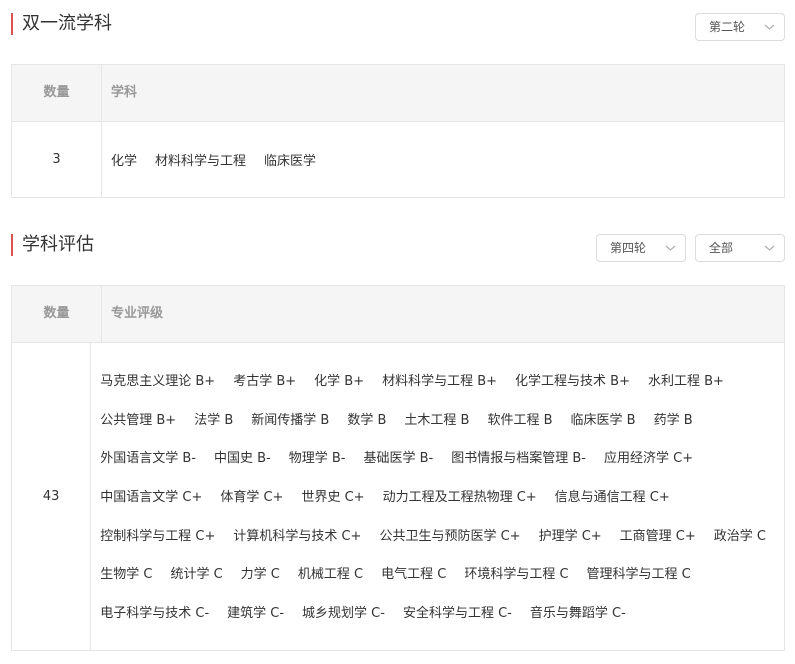 The width and height of the screenshot is (795, 664). Describe the element at coordinates (739, 536) in the screenshot. I see `grade-tag: 政治学 C` at that location.